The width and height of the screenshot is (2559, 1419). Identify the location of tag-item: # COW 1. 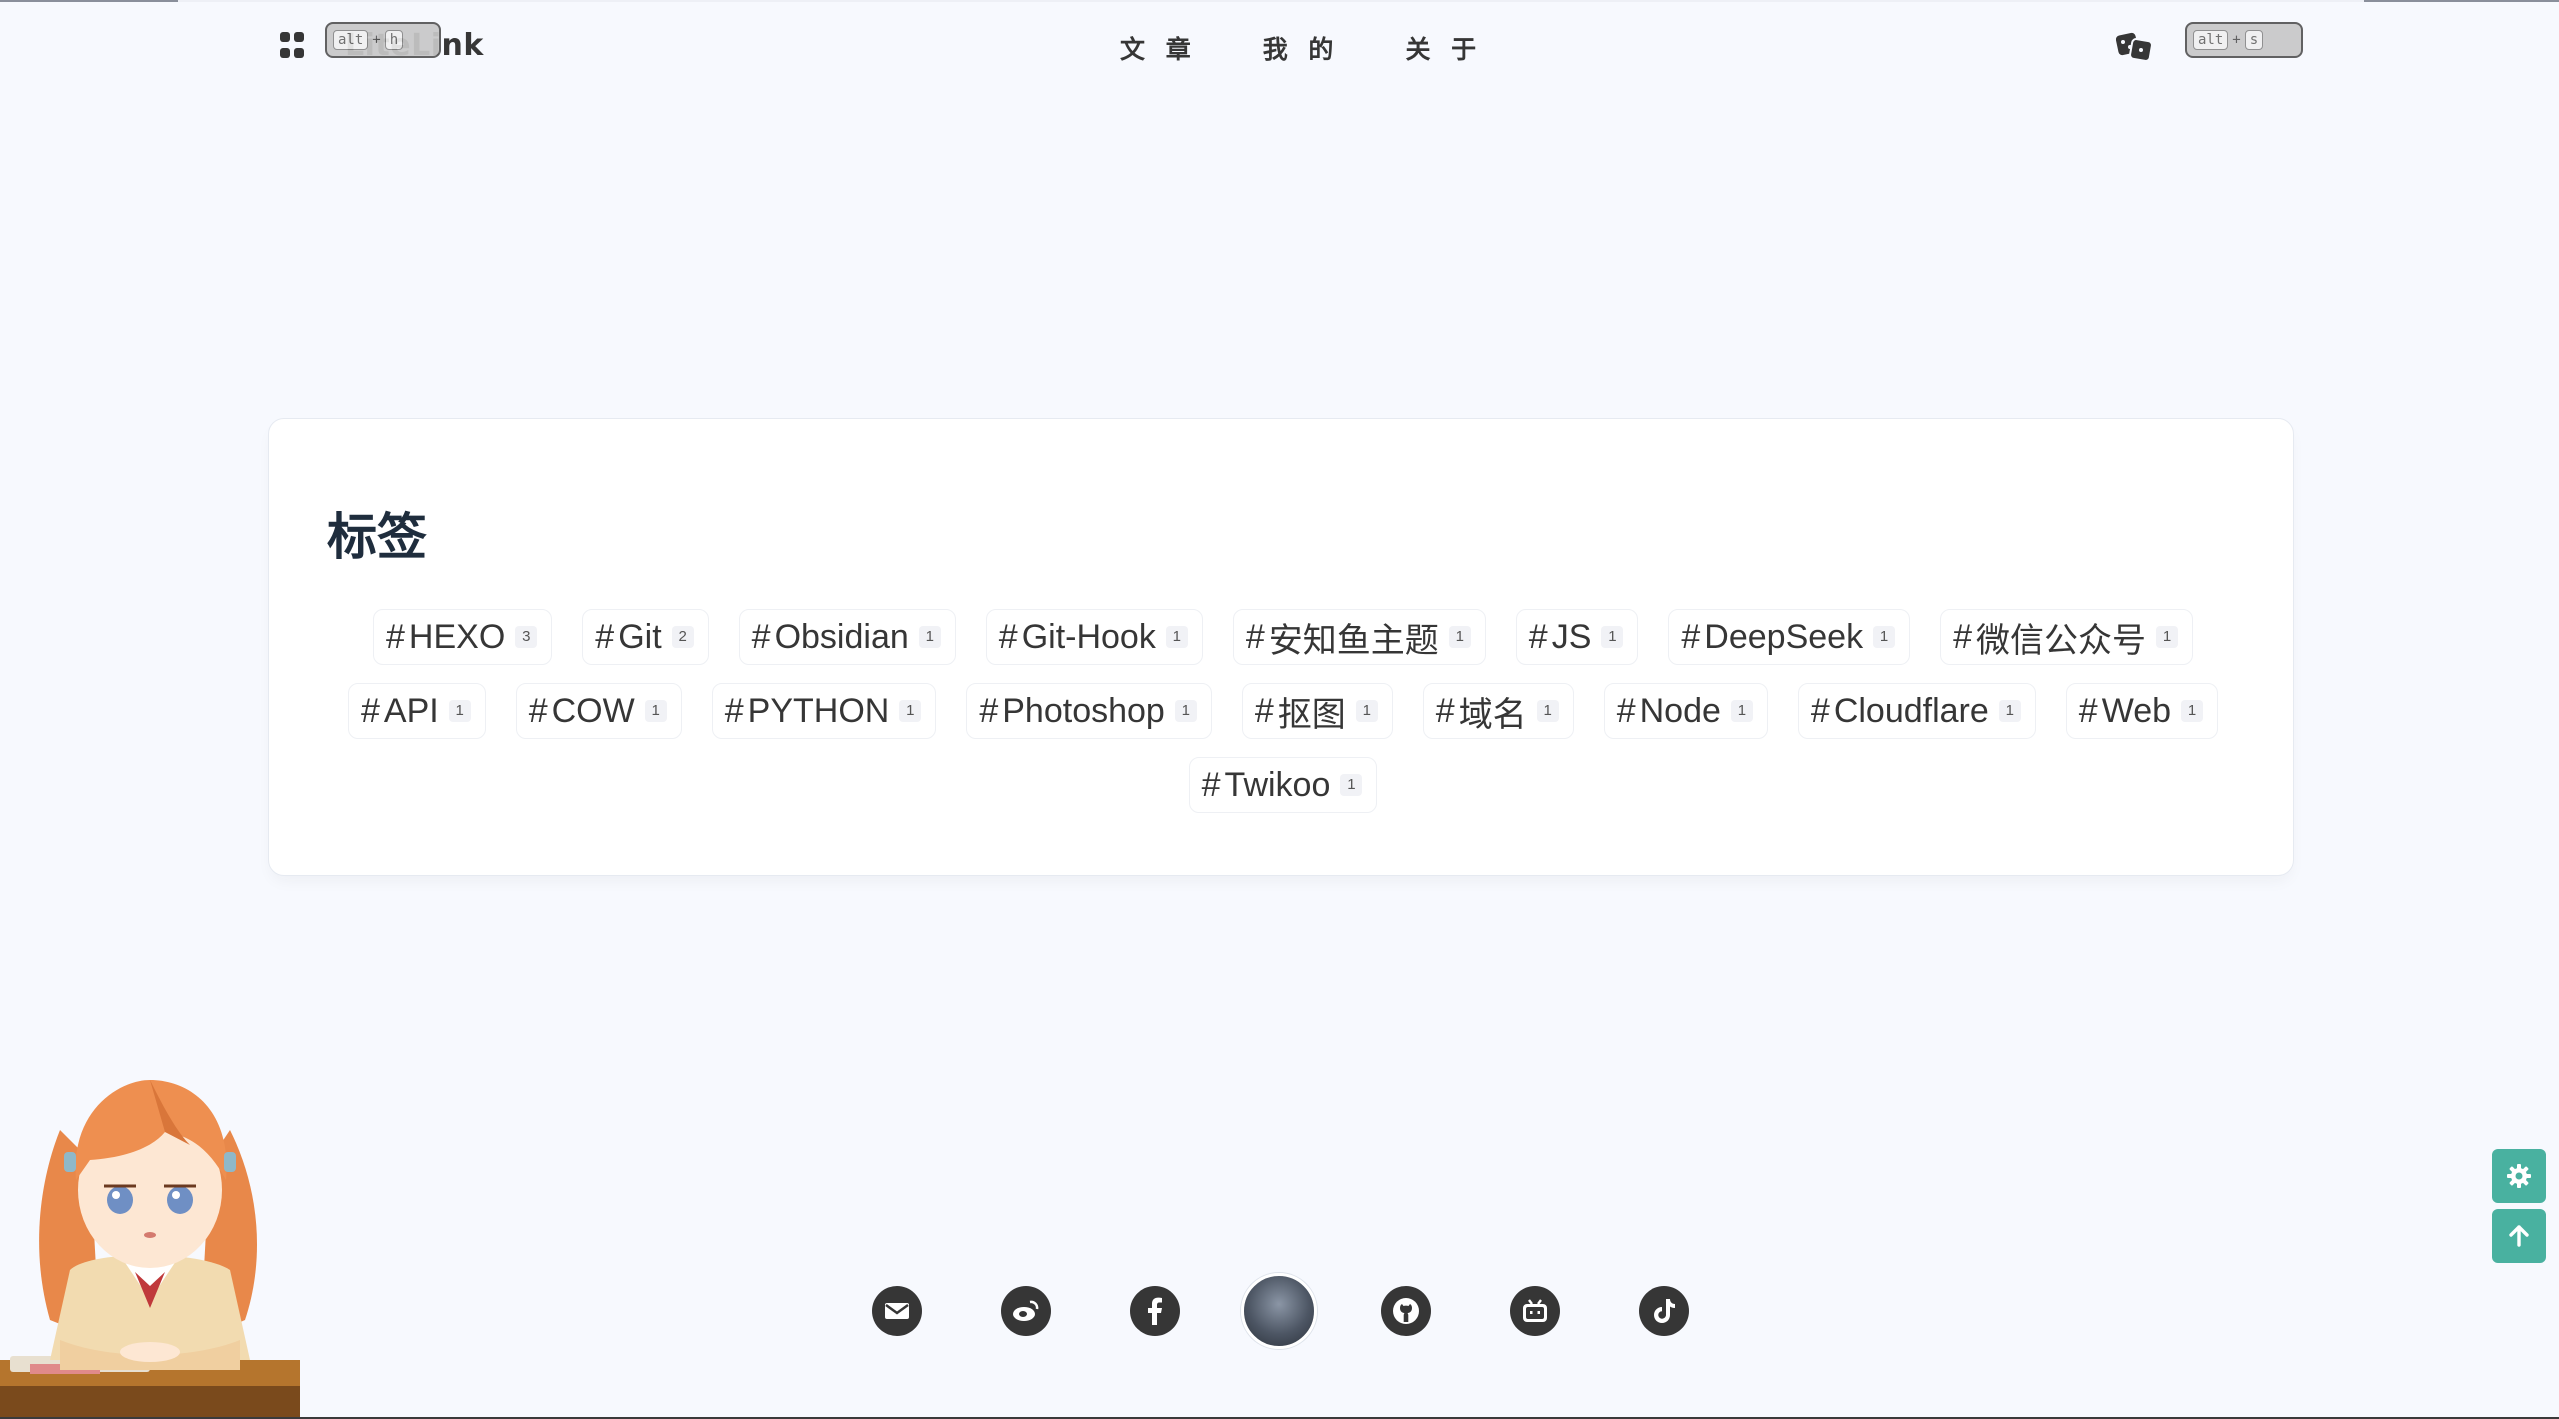
(598, 711).